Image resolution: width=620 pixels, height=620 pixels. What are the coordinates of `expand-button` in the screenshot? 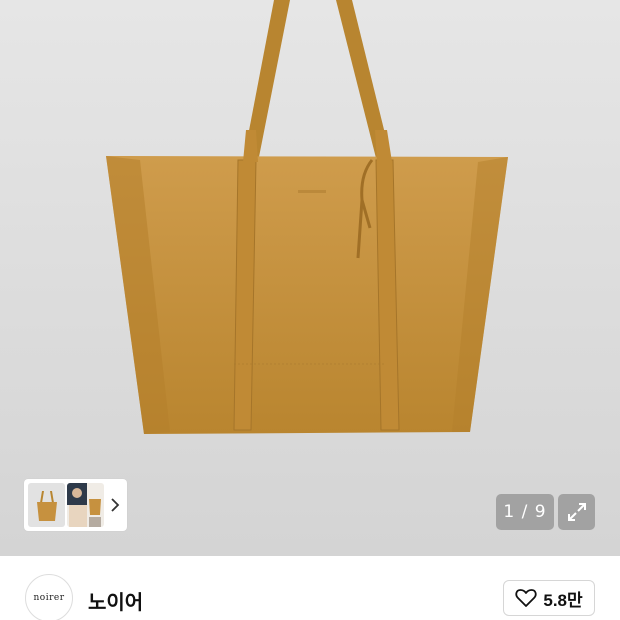 It's located at (576, 512).